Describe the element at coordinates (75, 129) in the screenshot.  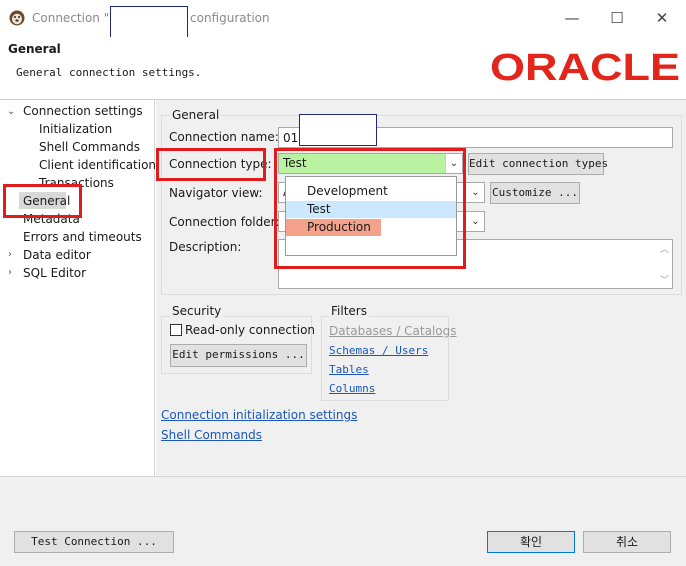
I see `tree-item-initialization: Initialization` at that location.